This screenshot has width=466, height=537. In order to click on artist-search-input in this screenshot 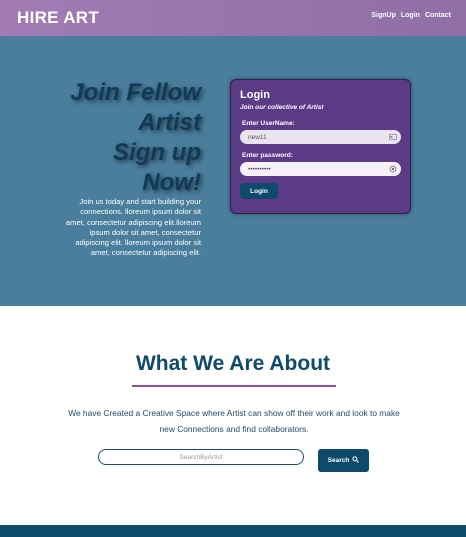, I will do `click(201, 457)`.